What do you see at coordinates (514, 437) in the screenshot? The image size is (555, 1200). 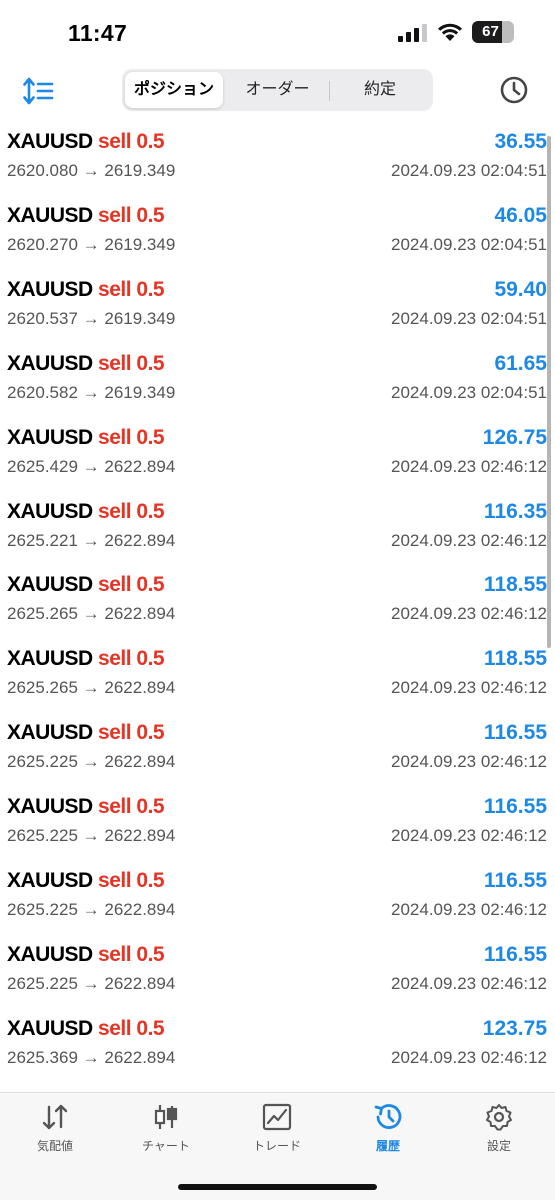 I see `profit: 126.75` at bounding box center [514, 437].